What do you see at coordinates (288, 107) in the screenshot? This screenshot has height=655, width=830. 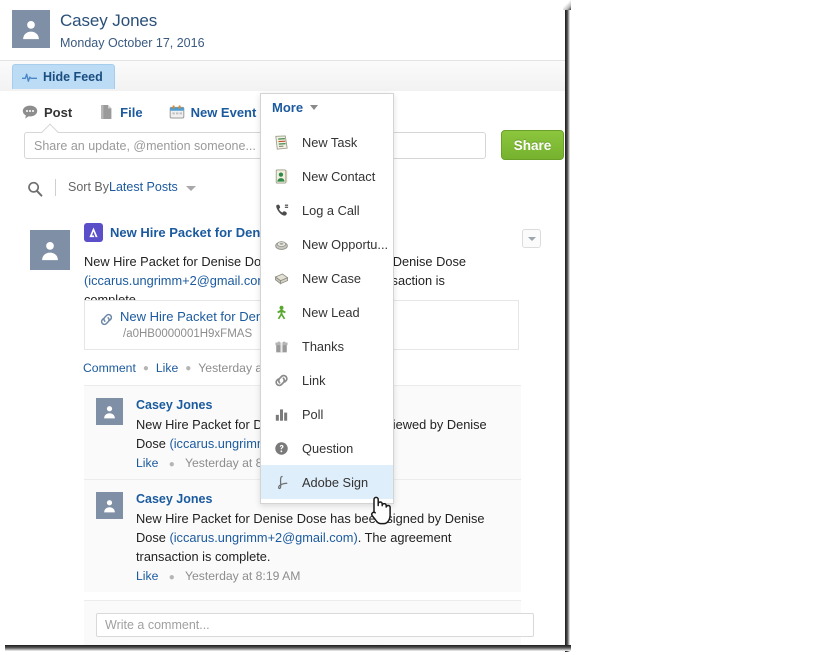 I see `more-label: More` at bounding box center [288, 107].